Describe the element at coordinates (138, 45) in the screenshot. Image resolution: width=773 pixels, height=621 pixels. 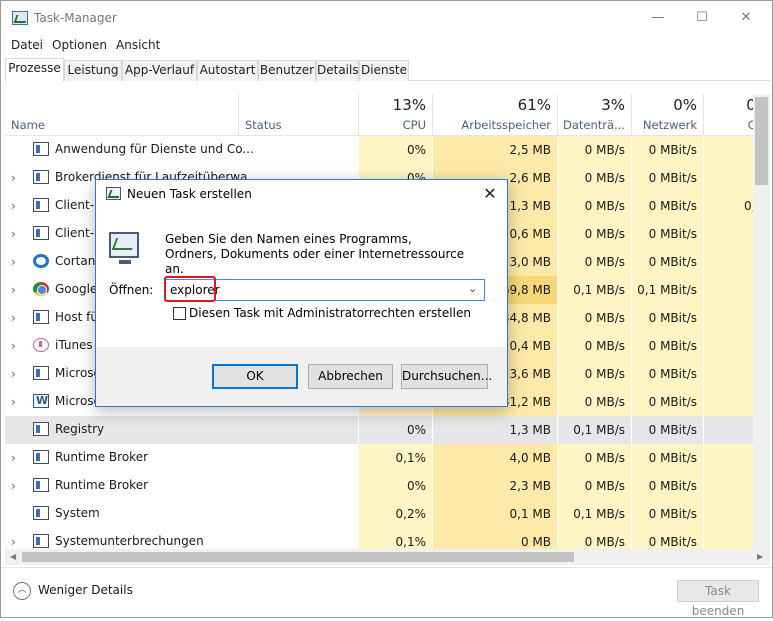
I see `menu-ansicht: Ansicht` at that location.